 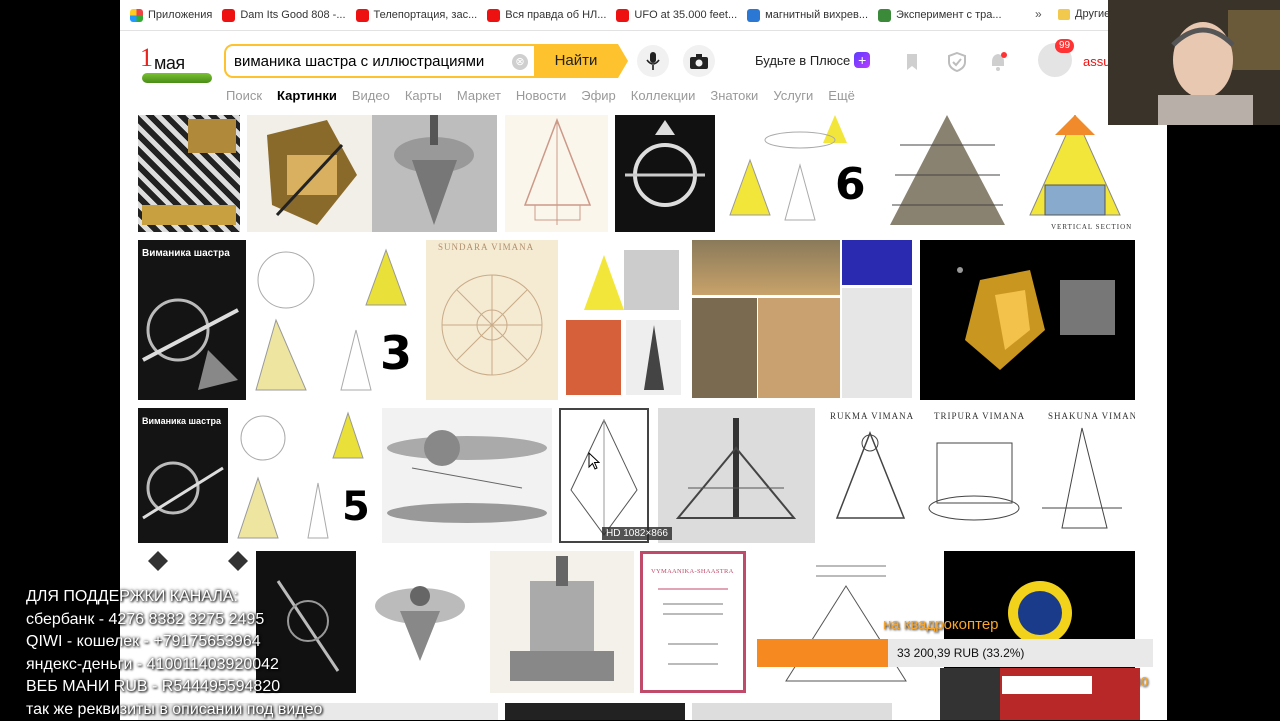 What do you see at coordinates (479, 95) in the screenshot?
I see `tab-market: Маркет` at bounding box center [479, 95].